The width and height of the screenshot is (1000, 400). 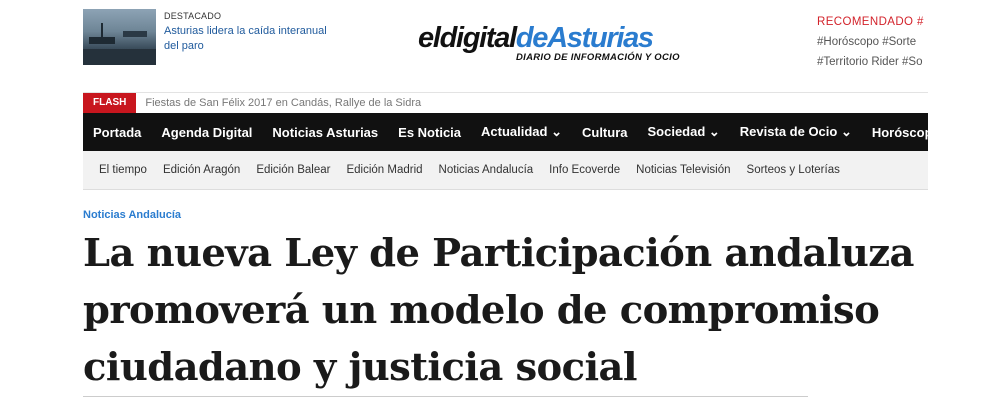 What do you see at coordinates (605, 132) in the screenshot?
I see `nav-item-cultura: Cultura` at bounding box center [605, 132].